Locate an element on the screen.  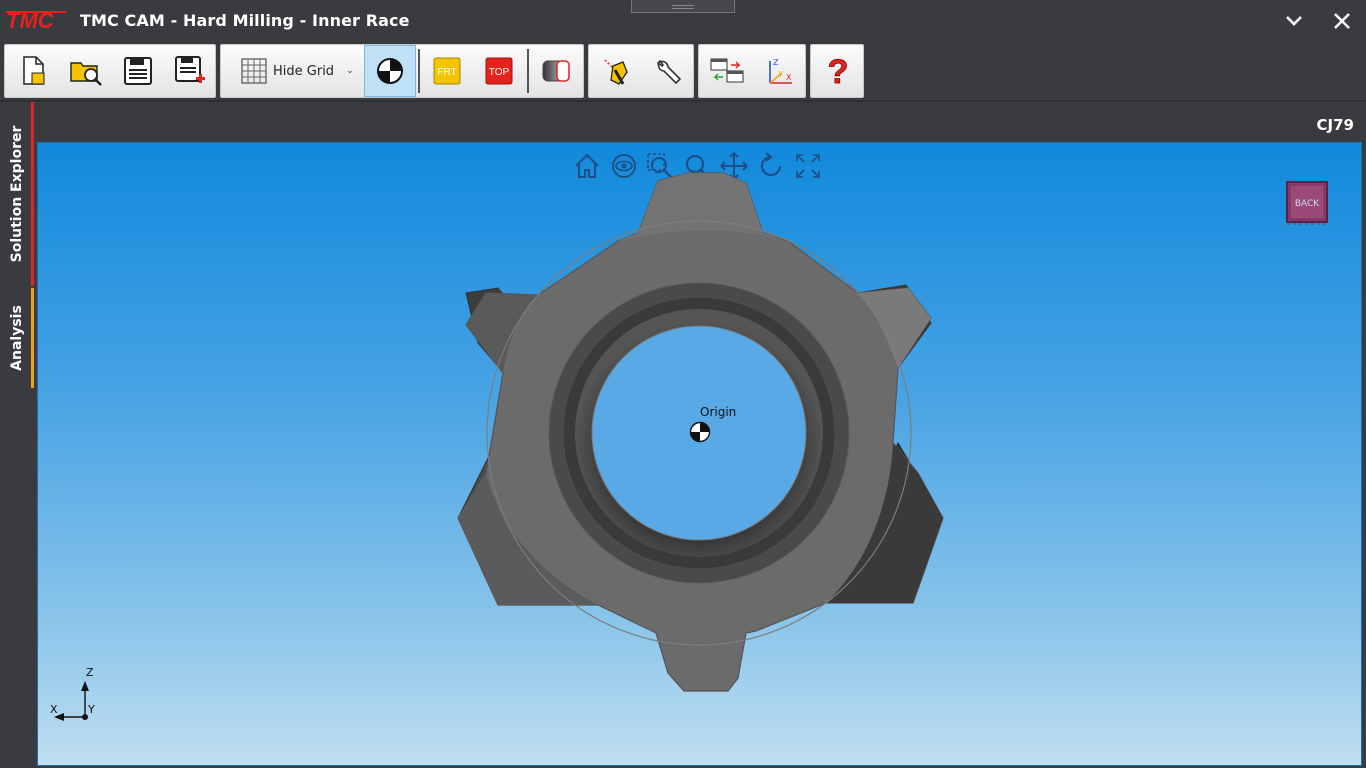
tab-analysis: Analysis is located at coordinates (17, 338).